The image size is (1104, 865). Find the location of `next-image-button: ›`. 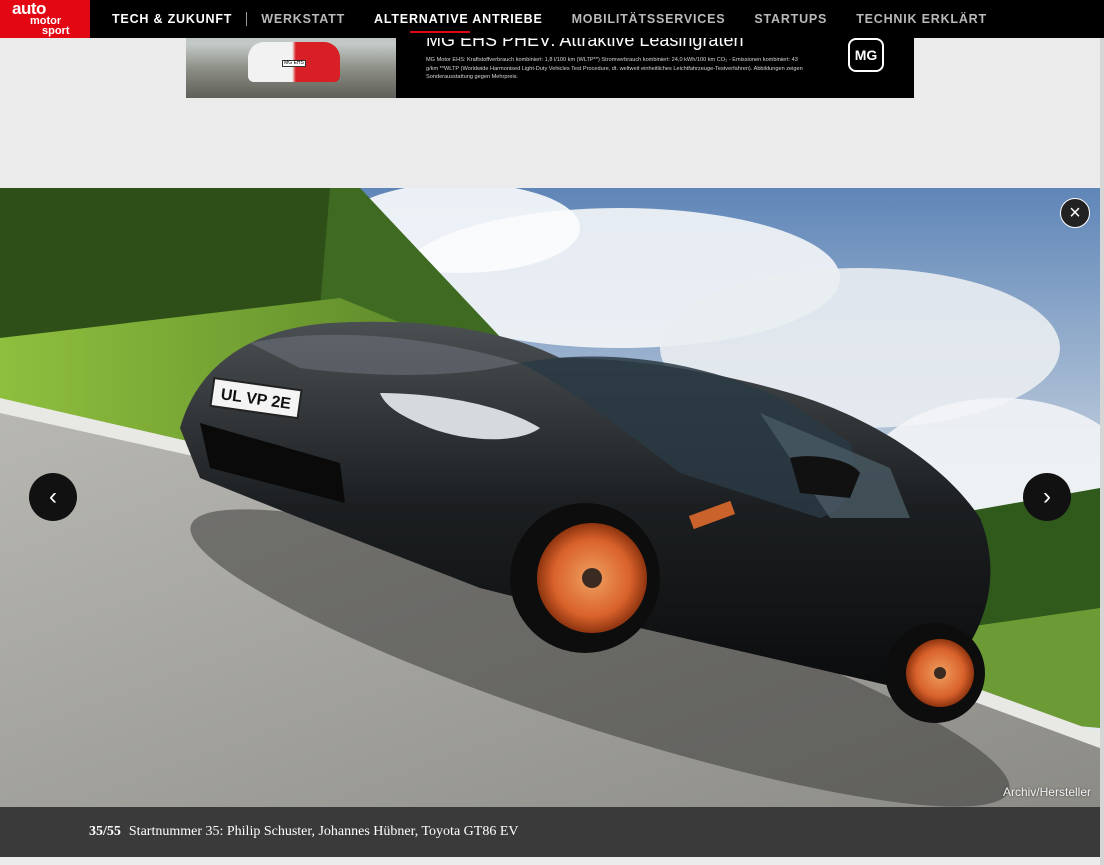

next-image-button: › is located at coordinates (1047, 497).